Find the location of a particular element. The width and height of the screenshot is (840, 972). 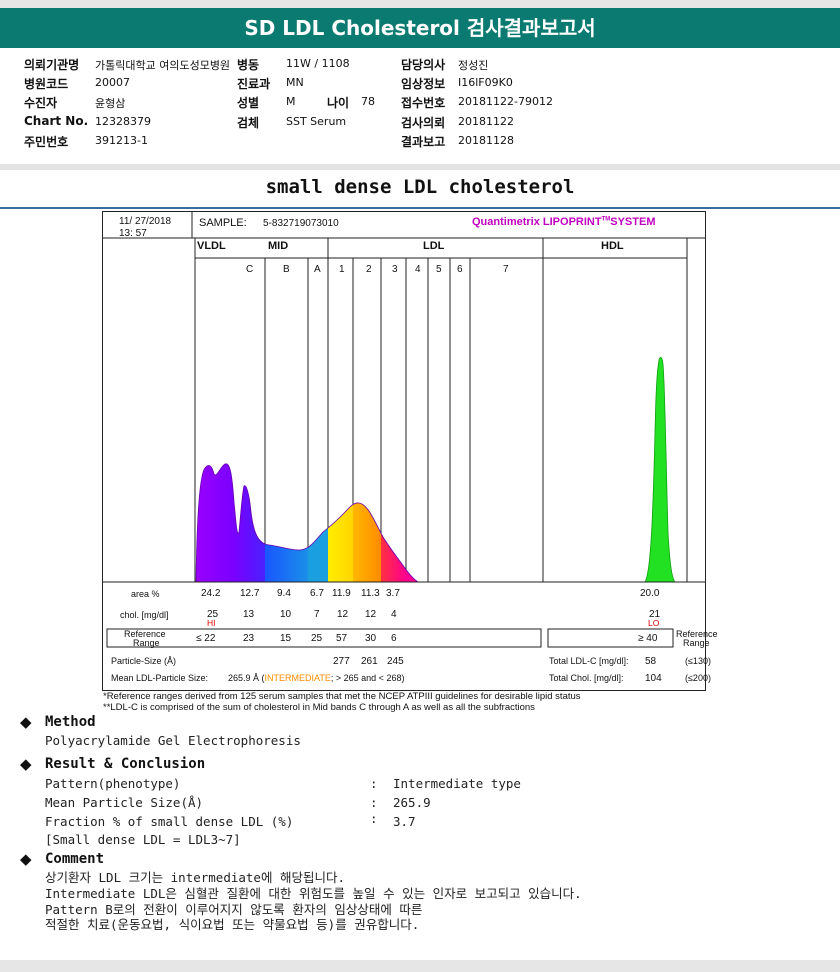

hospital-code-label: 병원코드 is located at coordinates (46, 84).